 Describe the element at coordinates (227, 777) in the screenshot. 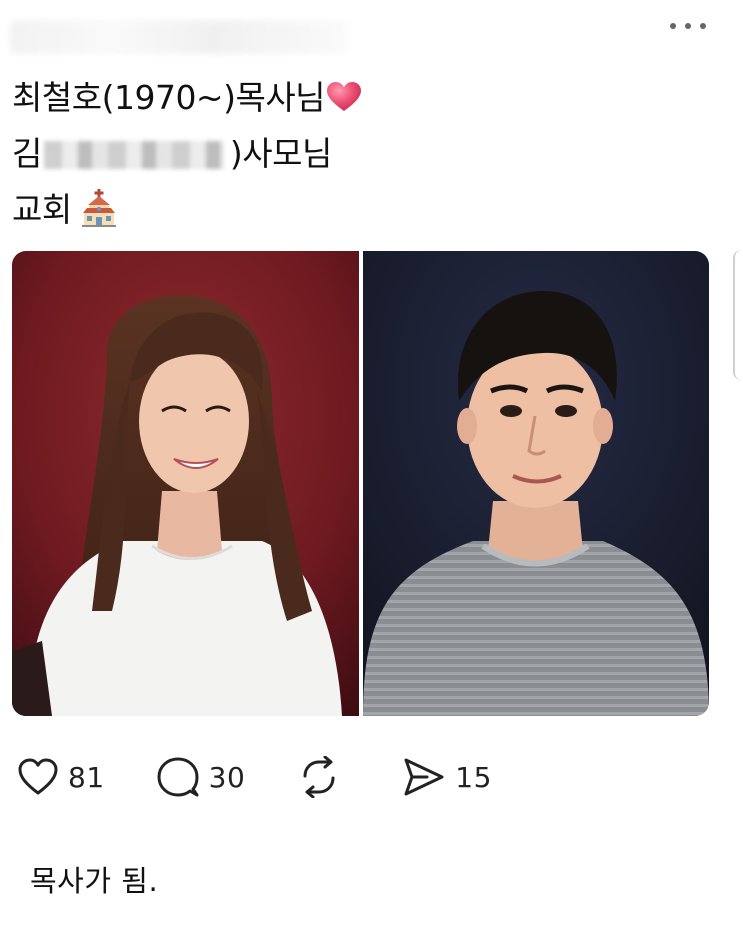

I see `reply-count: 30` at that location.